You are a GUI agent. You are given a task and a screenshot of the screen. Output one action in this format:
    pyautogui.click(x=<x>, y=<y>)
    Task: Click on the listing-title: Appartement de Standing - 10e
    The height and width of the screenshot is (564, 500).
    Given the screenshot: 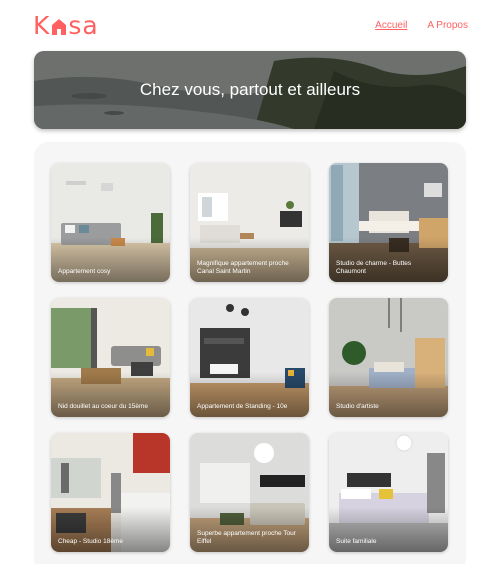 What is the action you would take?
    pyautogui.click(x=242, y=406)
    